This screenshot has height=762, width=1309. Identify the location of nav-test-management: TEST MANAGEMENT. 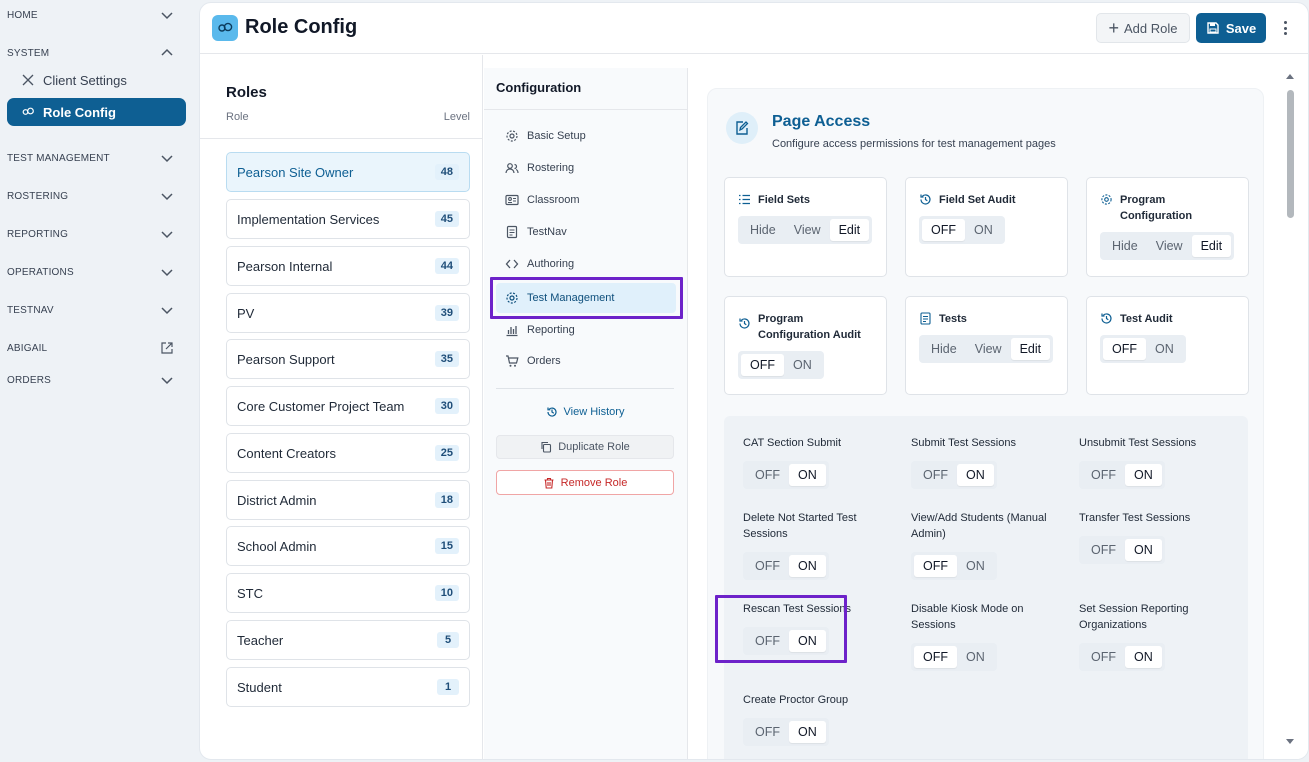
(95, 158).